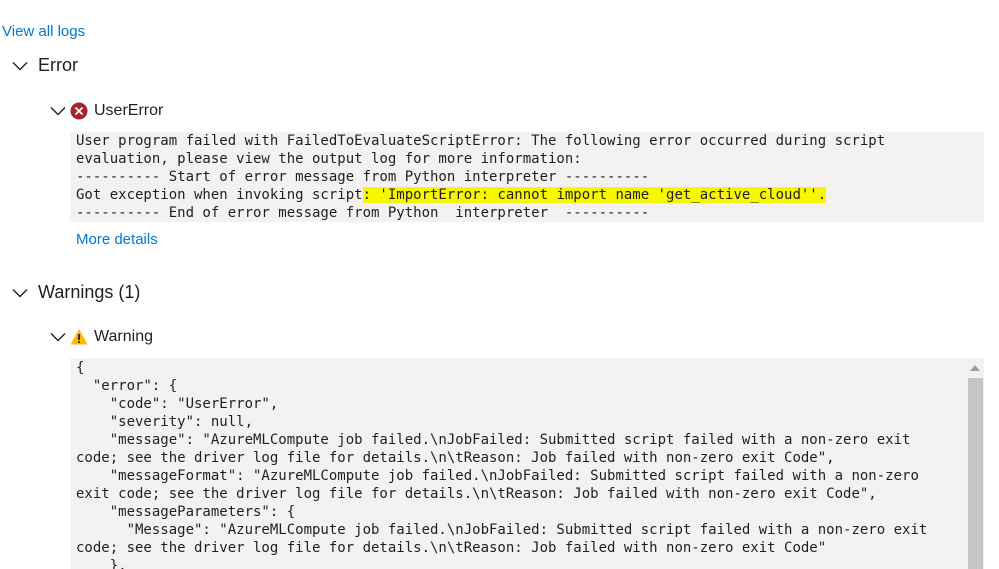 The height and width of the screenshot is (569, 999). What do you see at coordinates (975, 473) in the screenshot?
I see `scrollbar-thumb` at bounding box center [975, 473].